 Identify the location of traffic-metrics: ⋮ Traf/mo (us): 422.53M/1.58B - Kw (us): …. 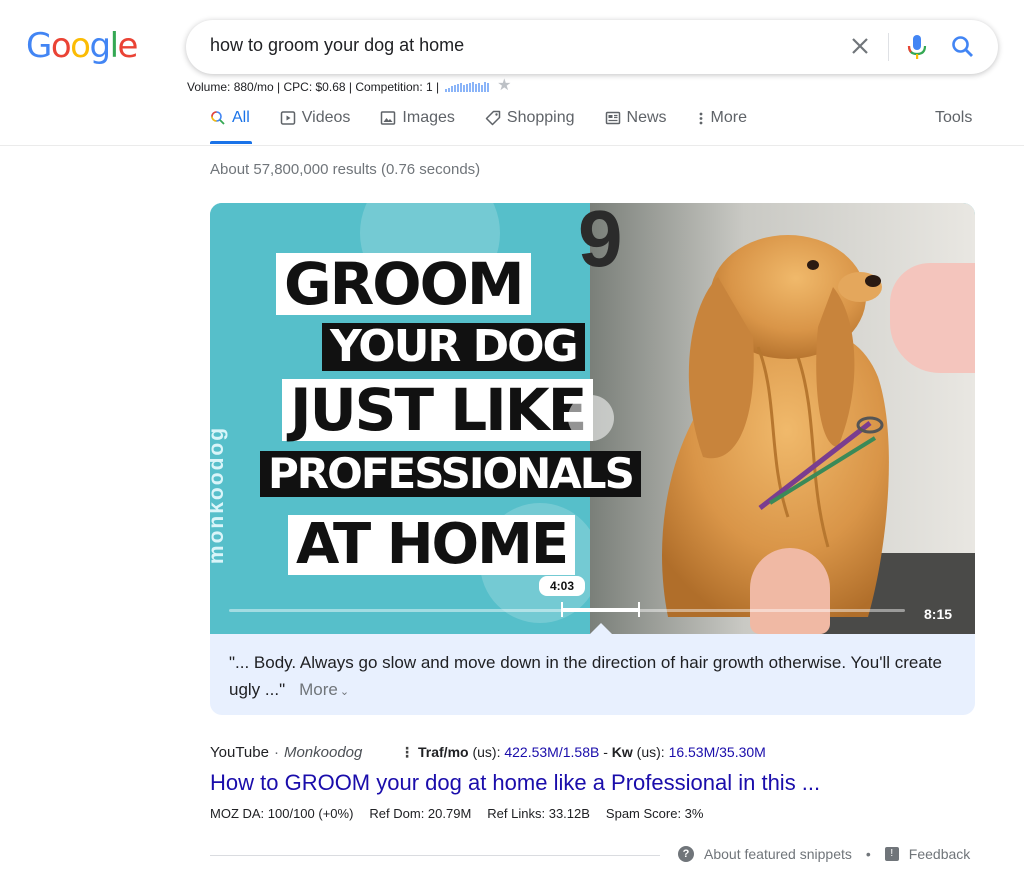
(583, 752).